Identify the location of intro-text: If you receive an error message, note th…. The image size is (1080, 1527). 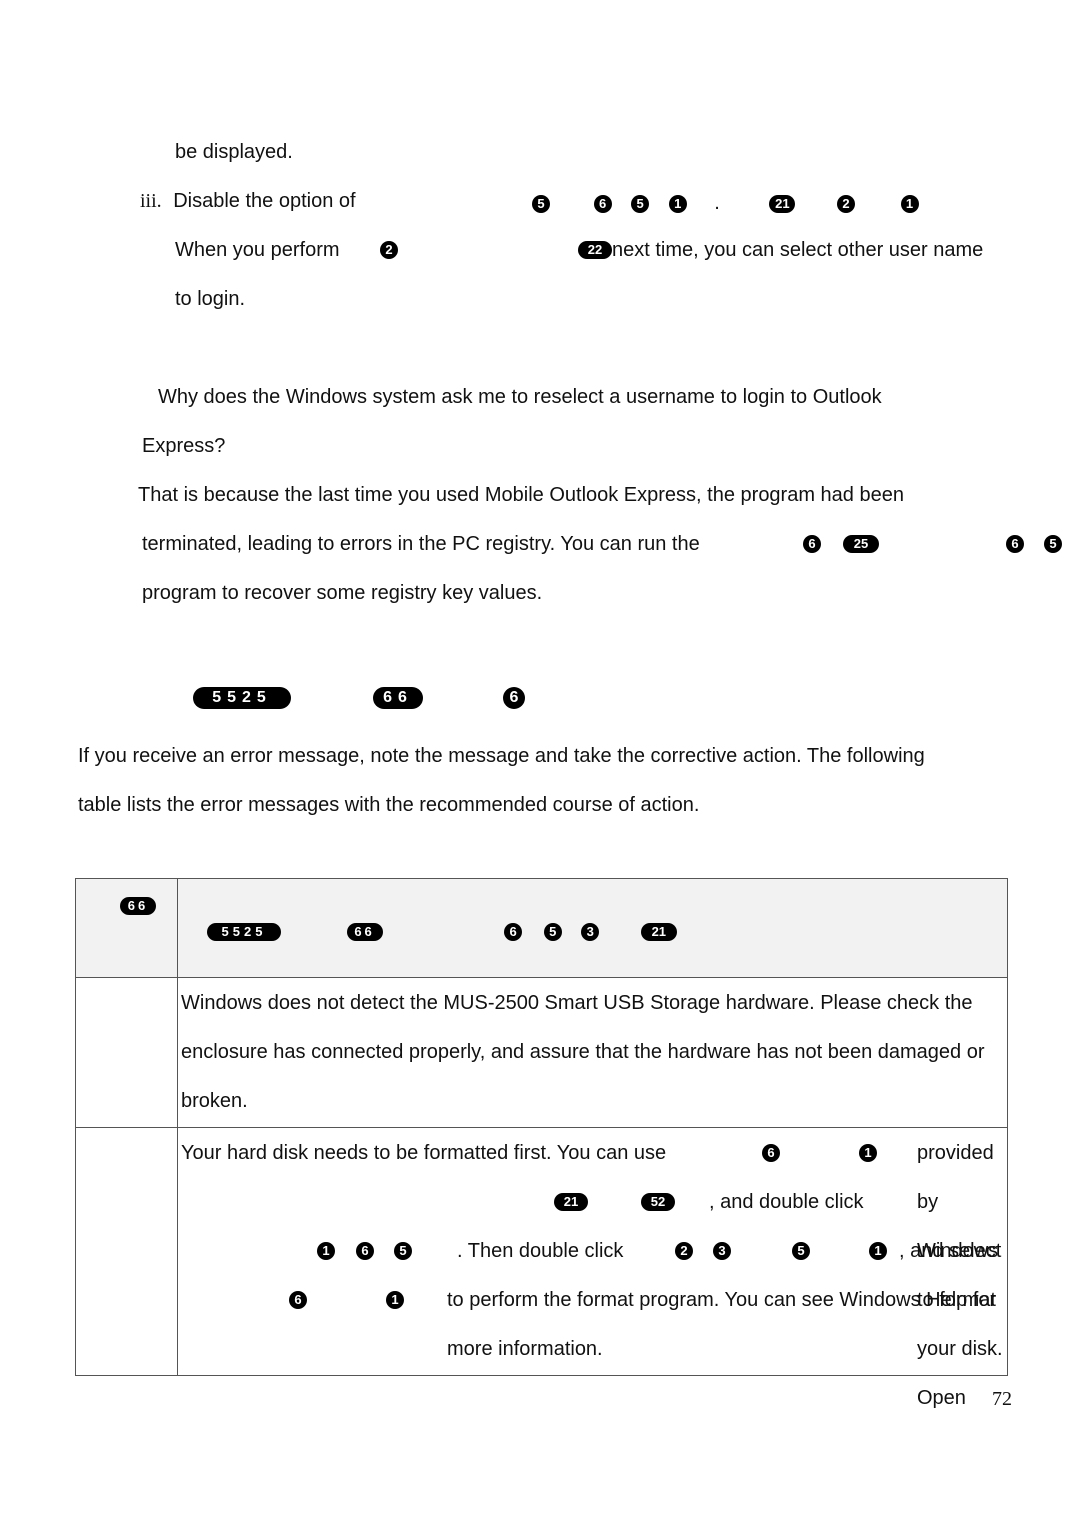
(501, 756).